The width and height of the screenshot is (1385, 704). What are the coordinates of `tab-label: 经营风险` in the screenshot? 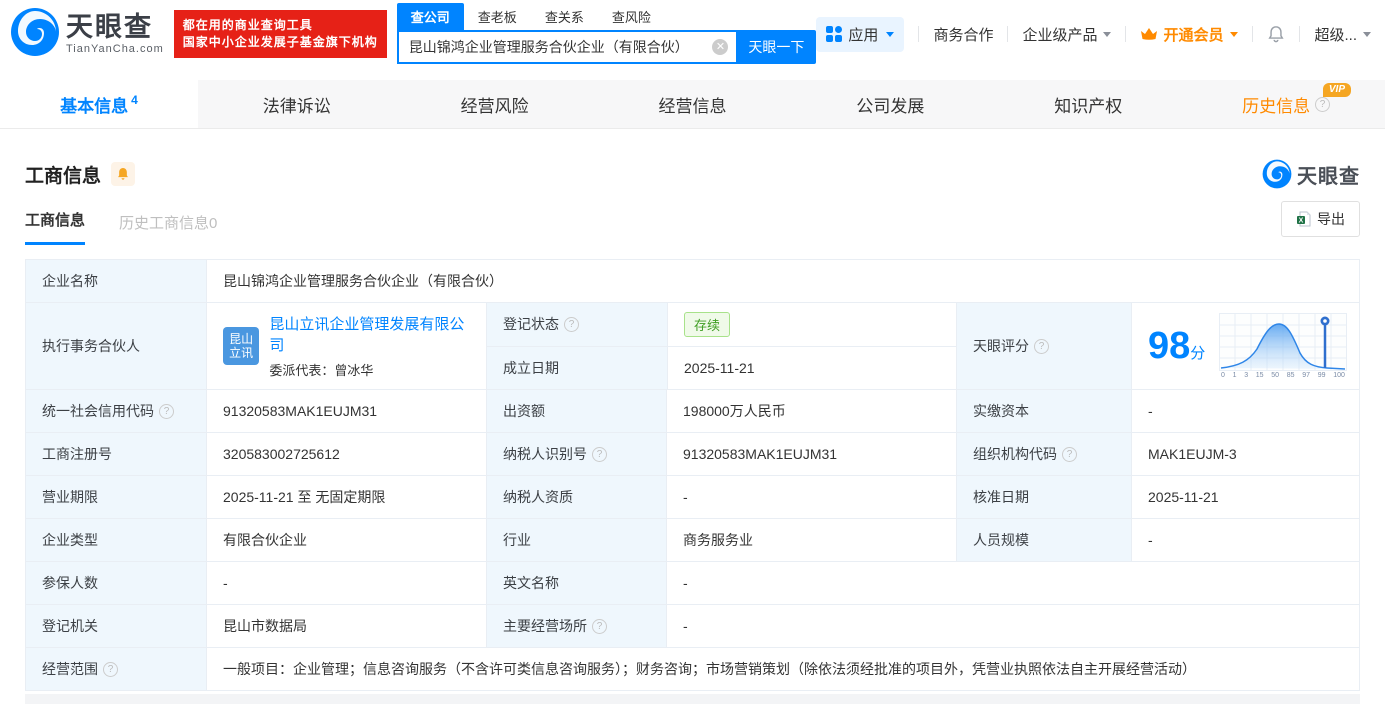 It's located at (494, 106).